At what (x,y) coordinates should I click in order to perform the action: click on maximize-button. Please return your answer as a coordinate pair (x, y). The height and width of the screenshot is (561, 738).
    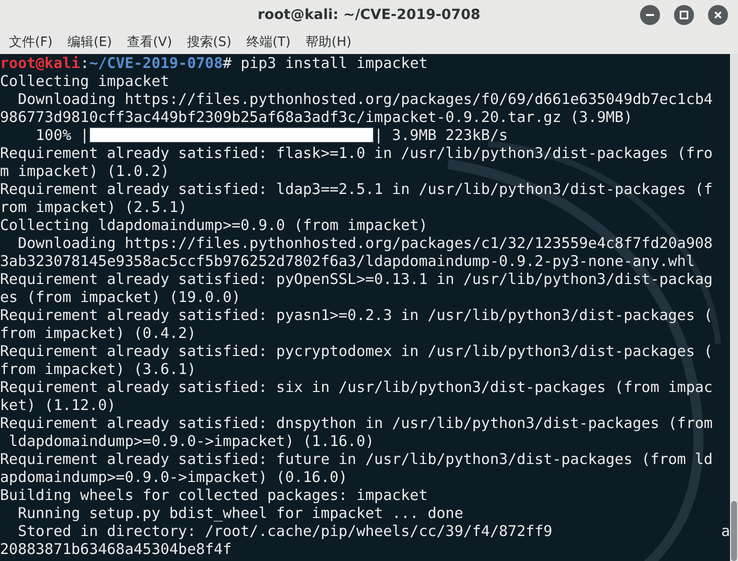
    Looking at the image, I should click on (684, 15).